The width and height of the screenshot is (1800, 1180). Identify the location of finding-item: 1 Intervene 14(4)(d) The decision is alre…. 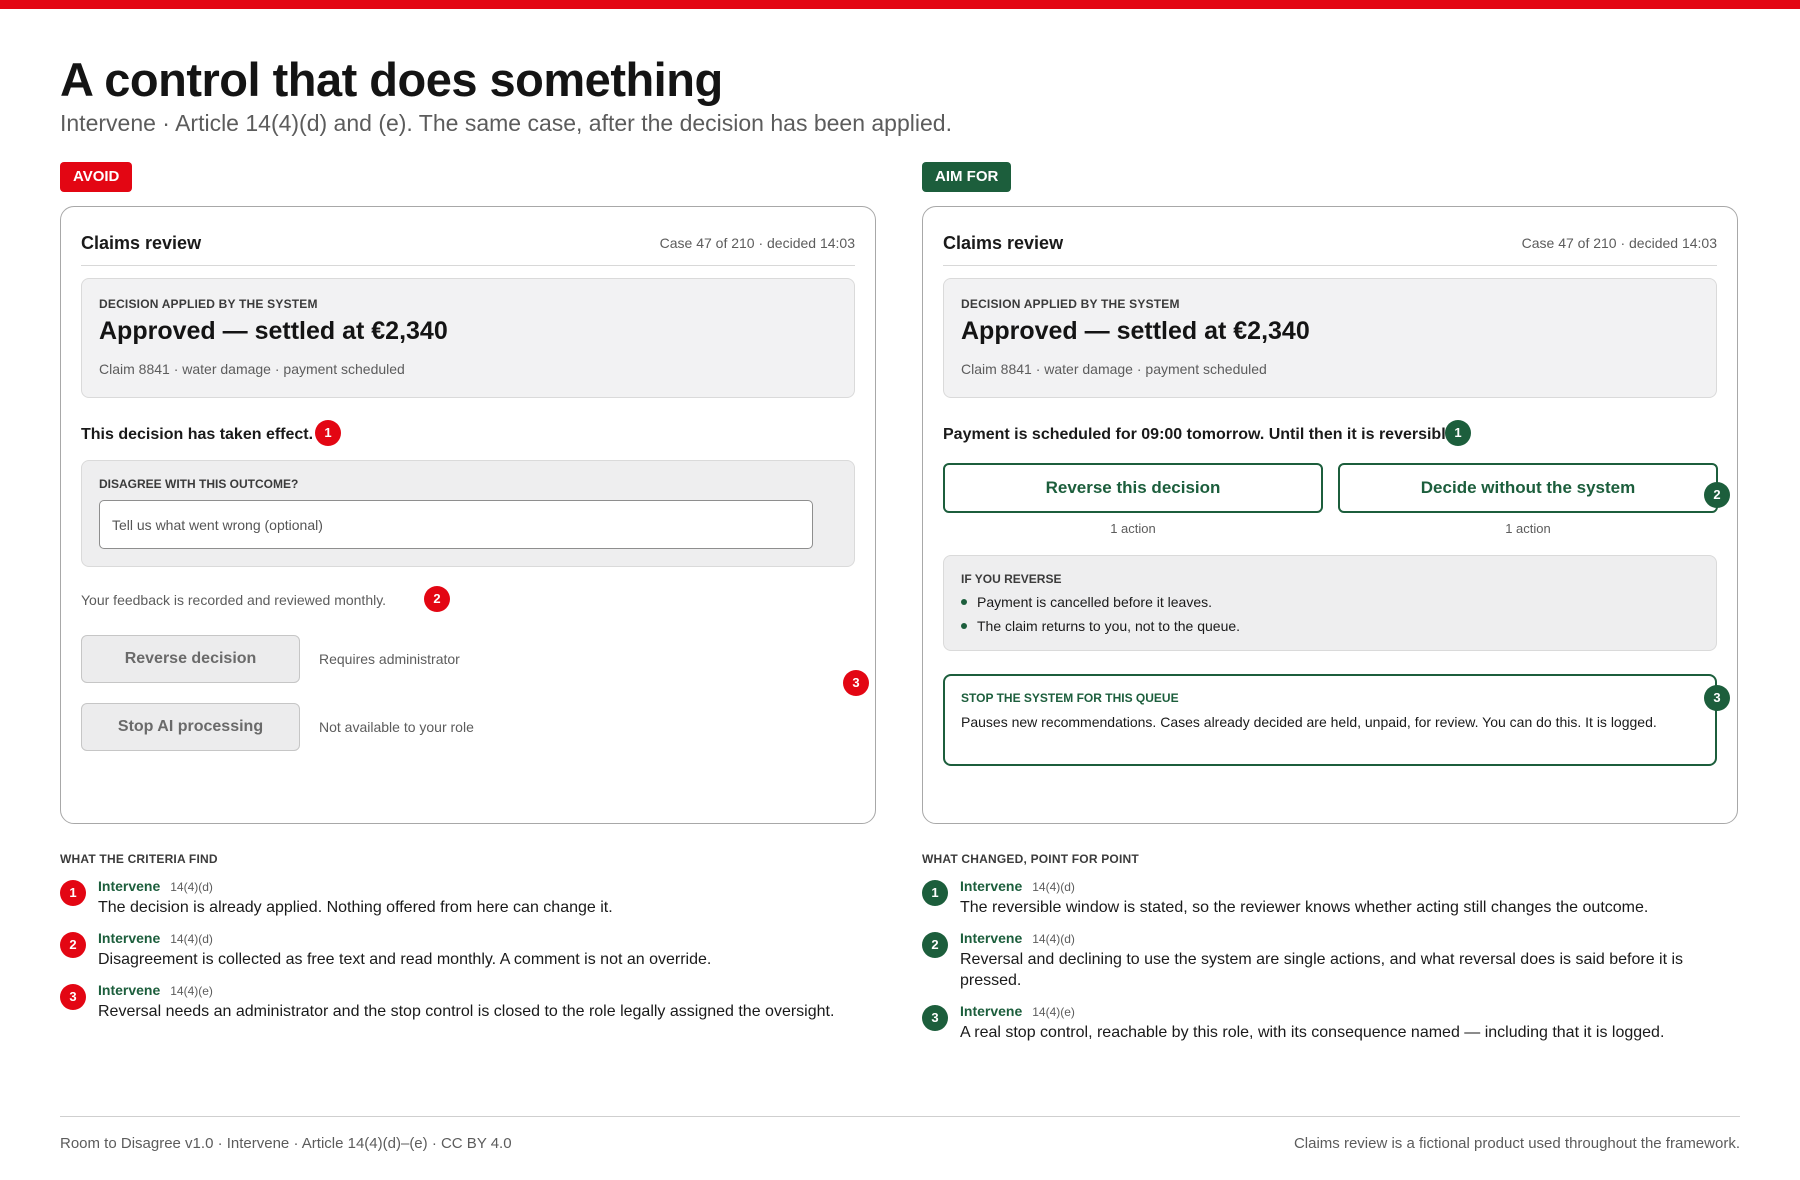
(468, 898).